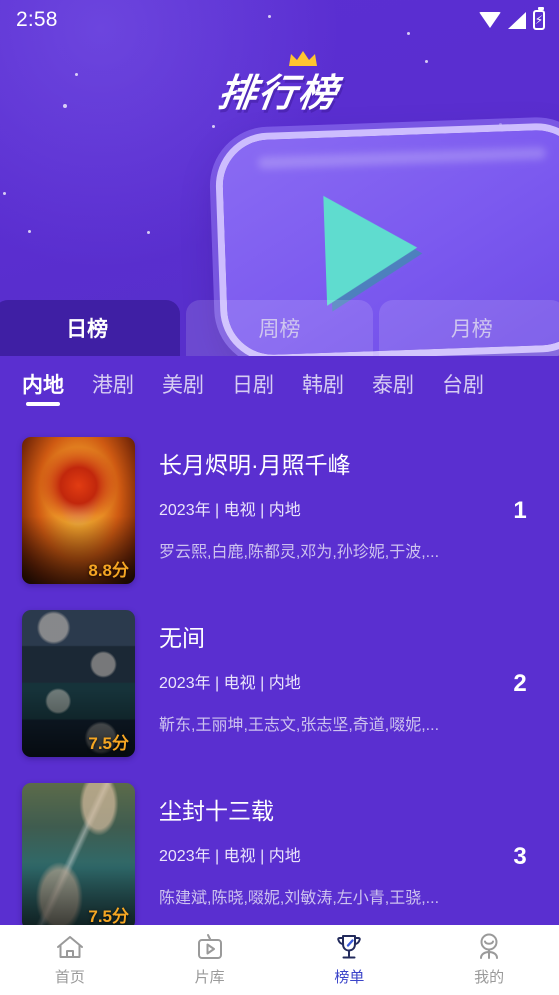 The width and height of the screenshot is (559, 995). What do you see at coordinates (520, 683) in the screenshot?
I see `rank-number: 2` at bounding box center [520, 683].